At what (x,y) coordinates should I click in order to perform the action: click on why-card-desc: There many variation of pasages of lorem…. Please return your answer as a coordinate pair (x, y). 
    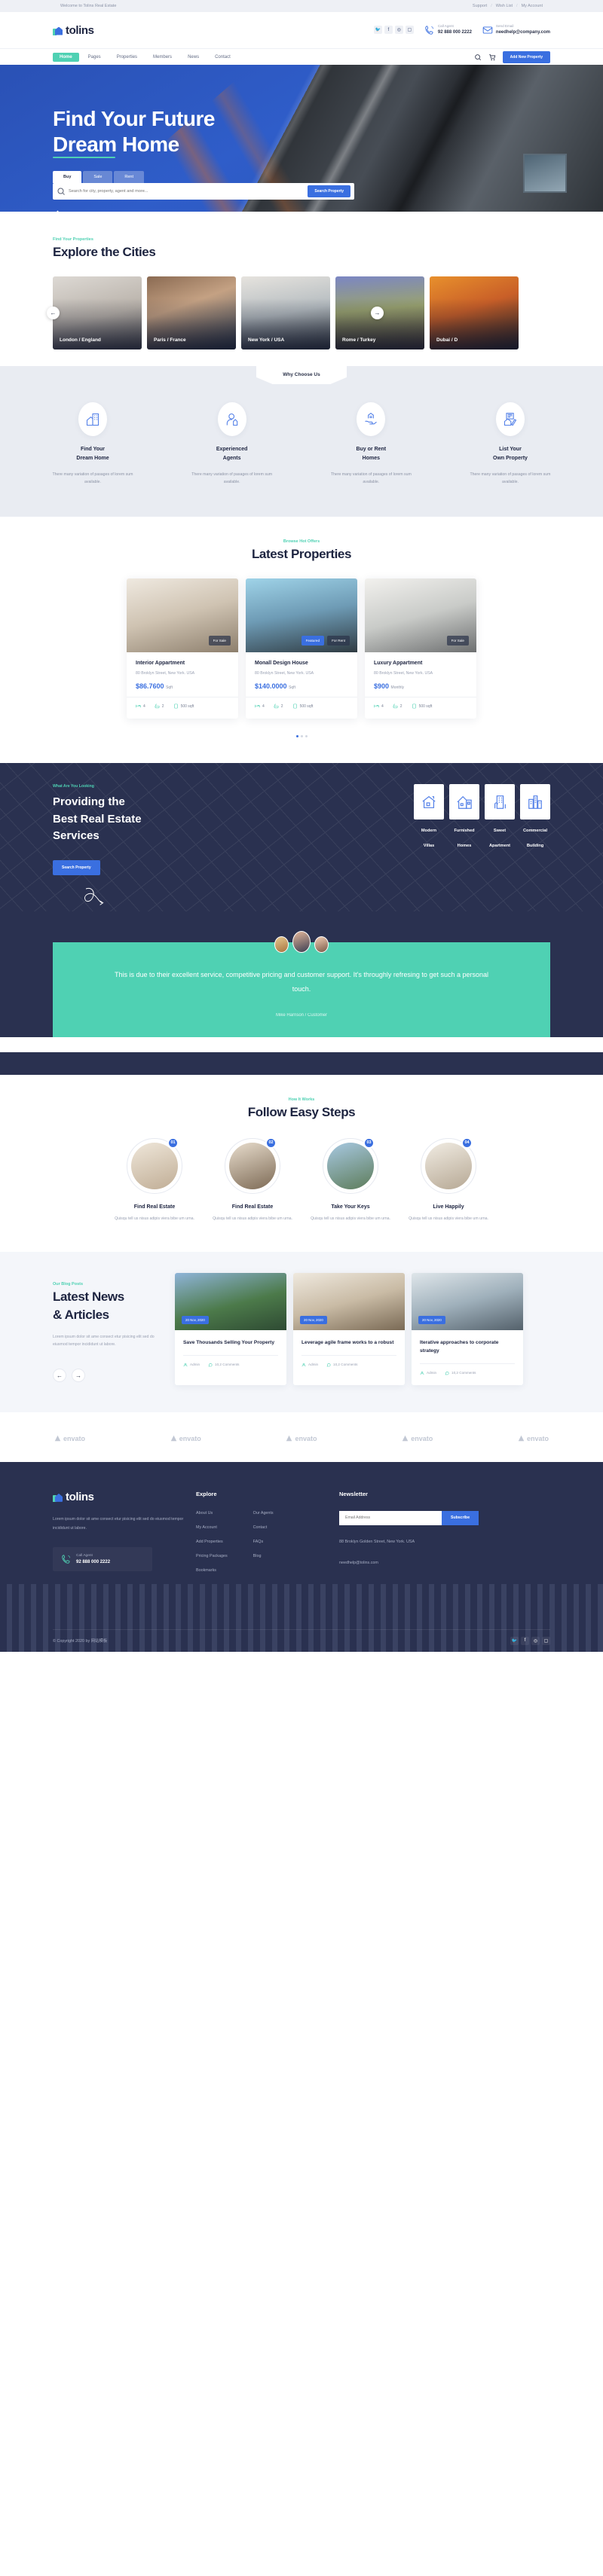
    Looking at the image, I should click on (371, 479).